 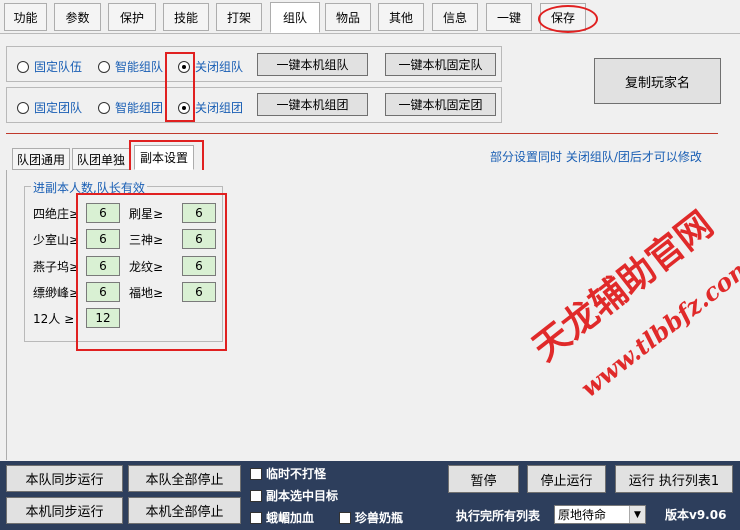 I want to click on radio-smart-team: 智能组队, so click(x=130, y=66).